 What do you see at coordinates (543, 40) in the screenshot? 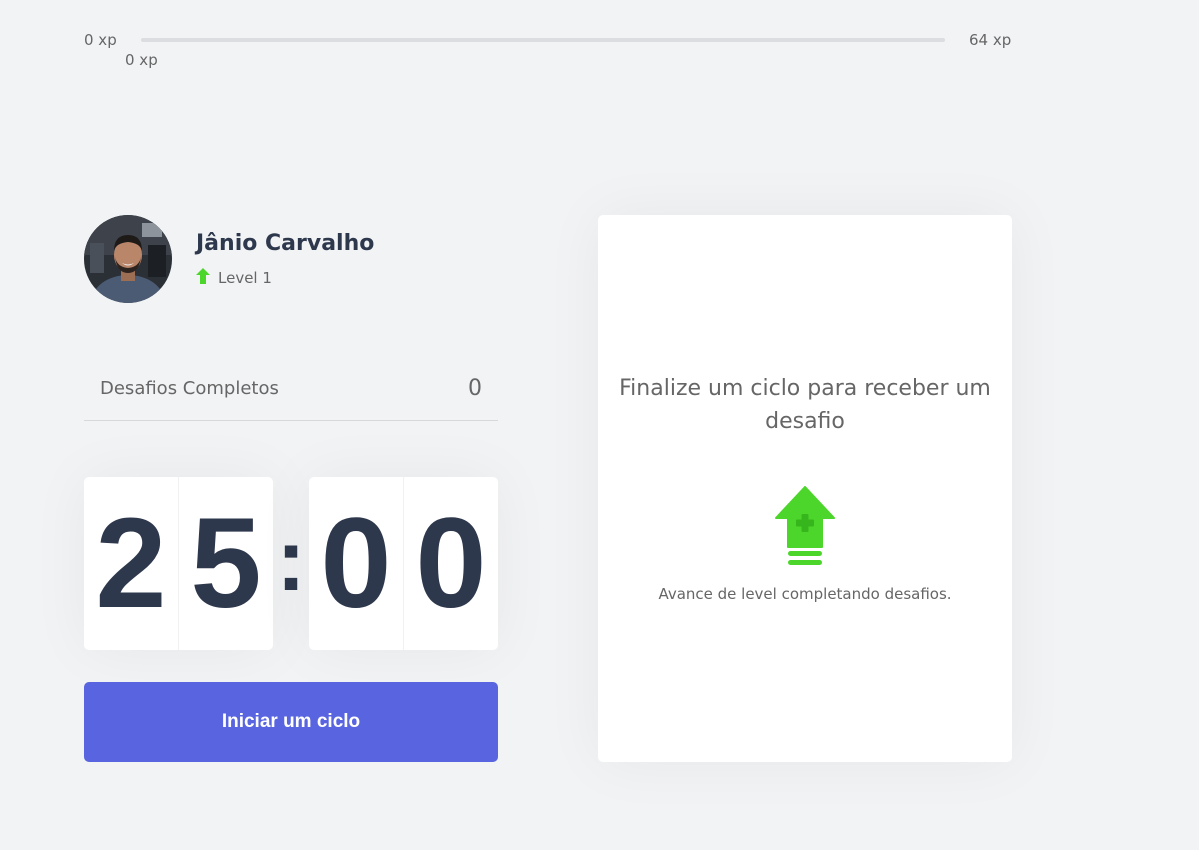
I see `experience-bar` at bounding box center [543, 40].